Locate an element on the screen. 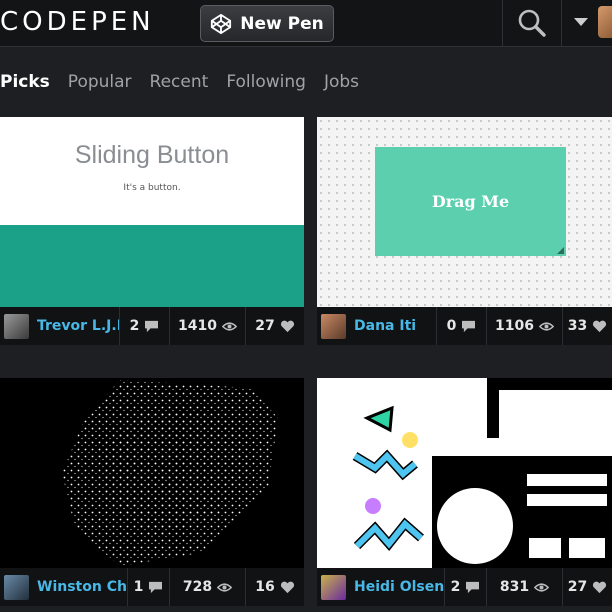 The width and height of the screenshot is (612, 612). comment-count: 1 is located at coordinates (138, 587).